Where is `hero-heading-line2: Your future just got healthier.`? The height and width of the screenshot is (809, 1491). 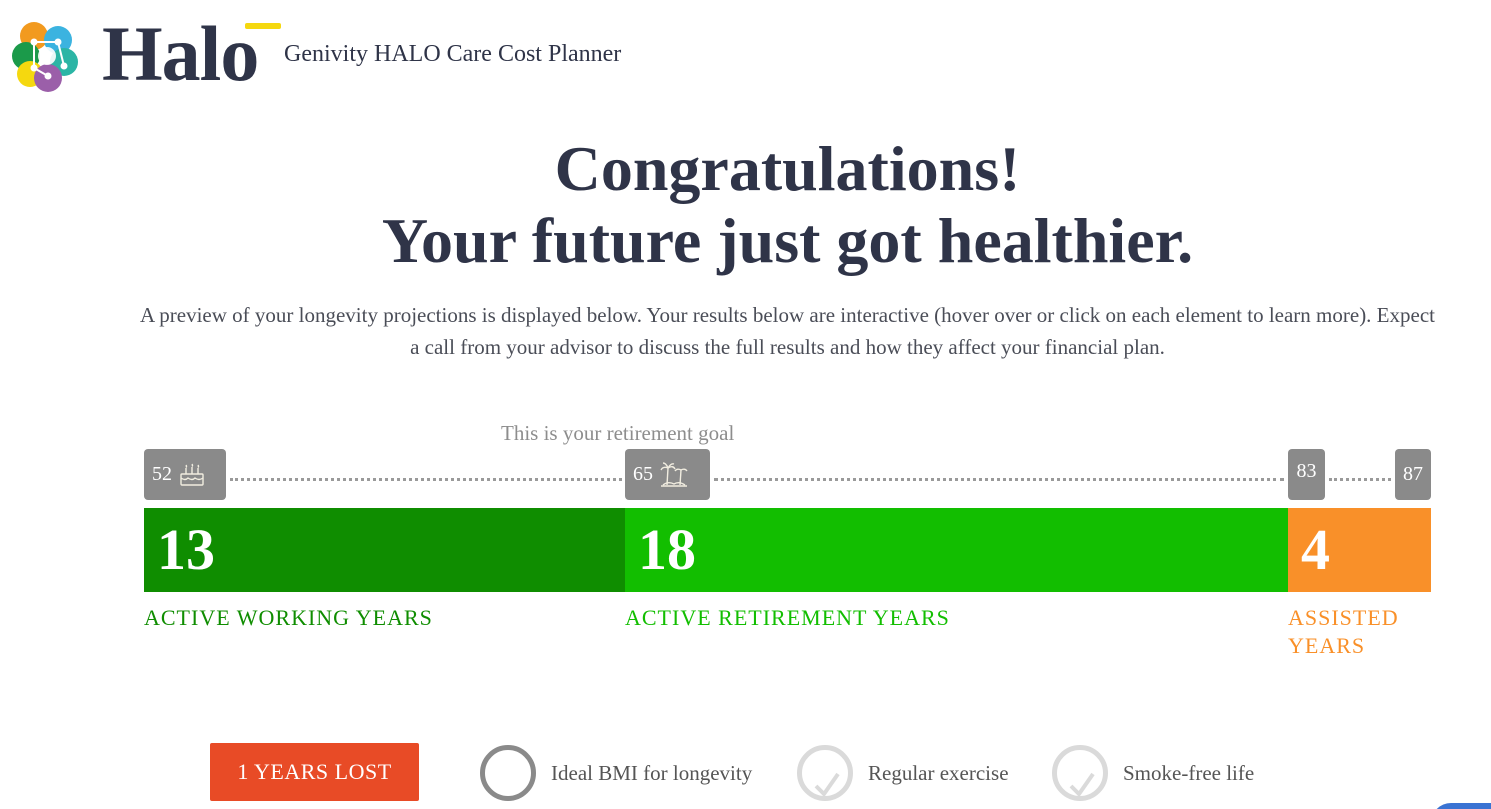 hero-heading-line2: Your future just got healthier. is located at coordinates (787, 240).